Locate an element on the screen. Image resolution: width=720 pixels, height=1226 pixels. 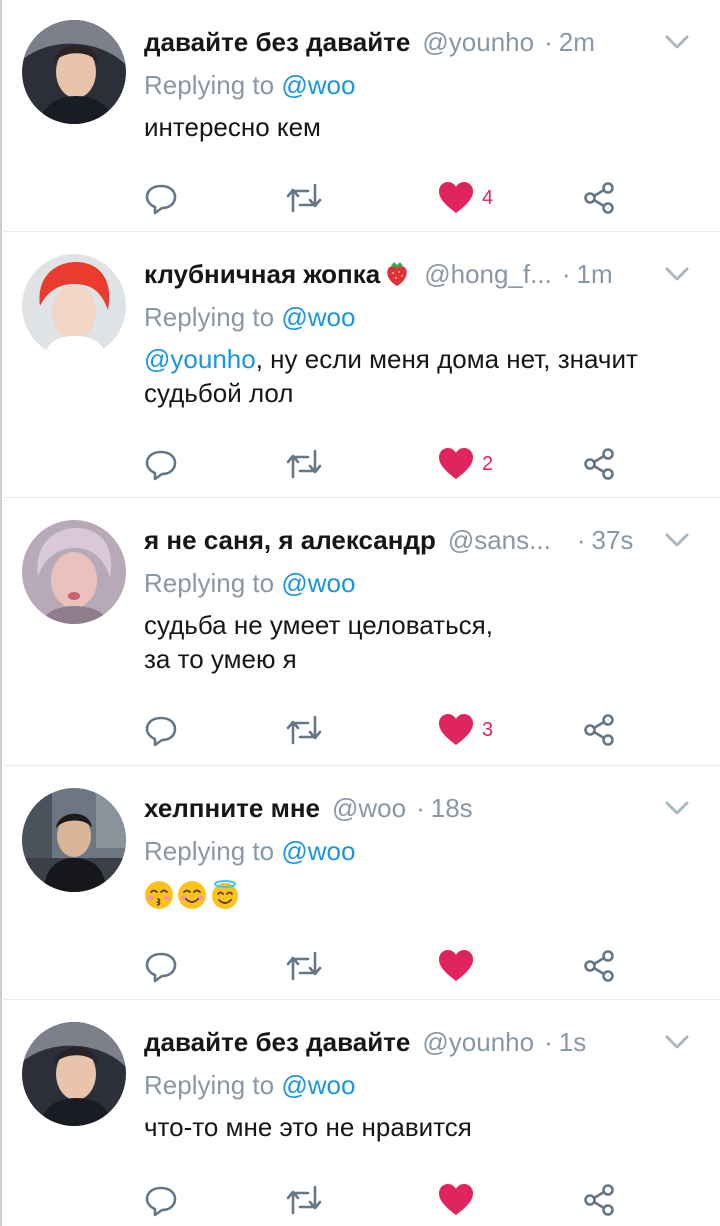
tweet-text: судьба не умеет целоваться, за то умею я is located at coordinates (422, 642).